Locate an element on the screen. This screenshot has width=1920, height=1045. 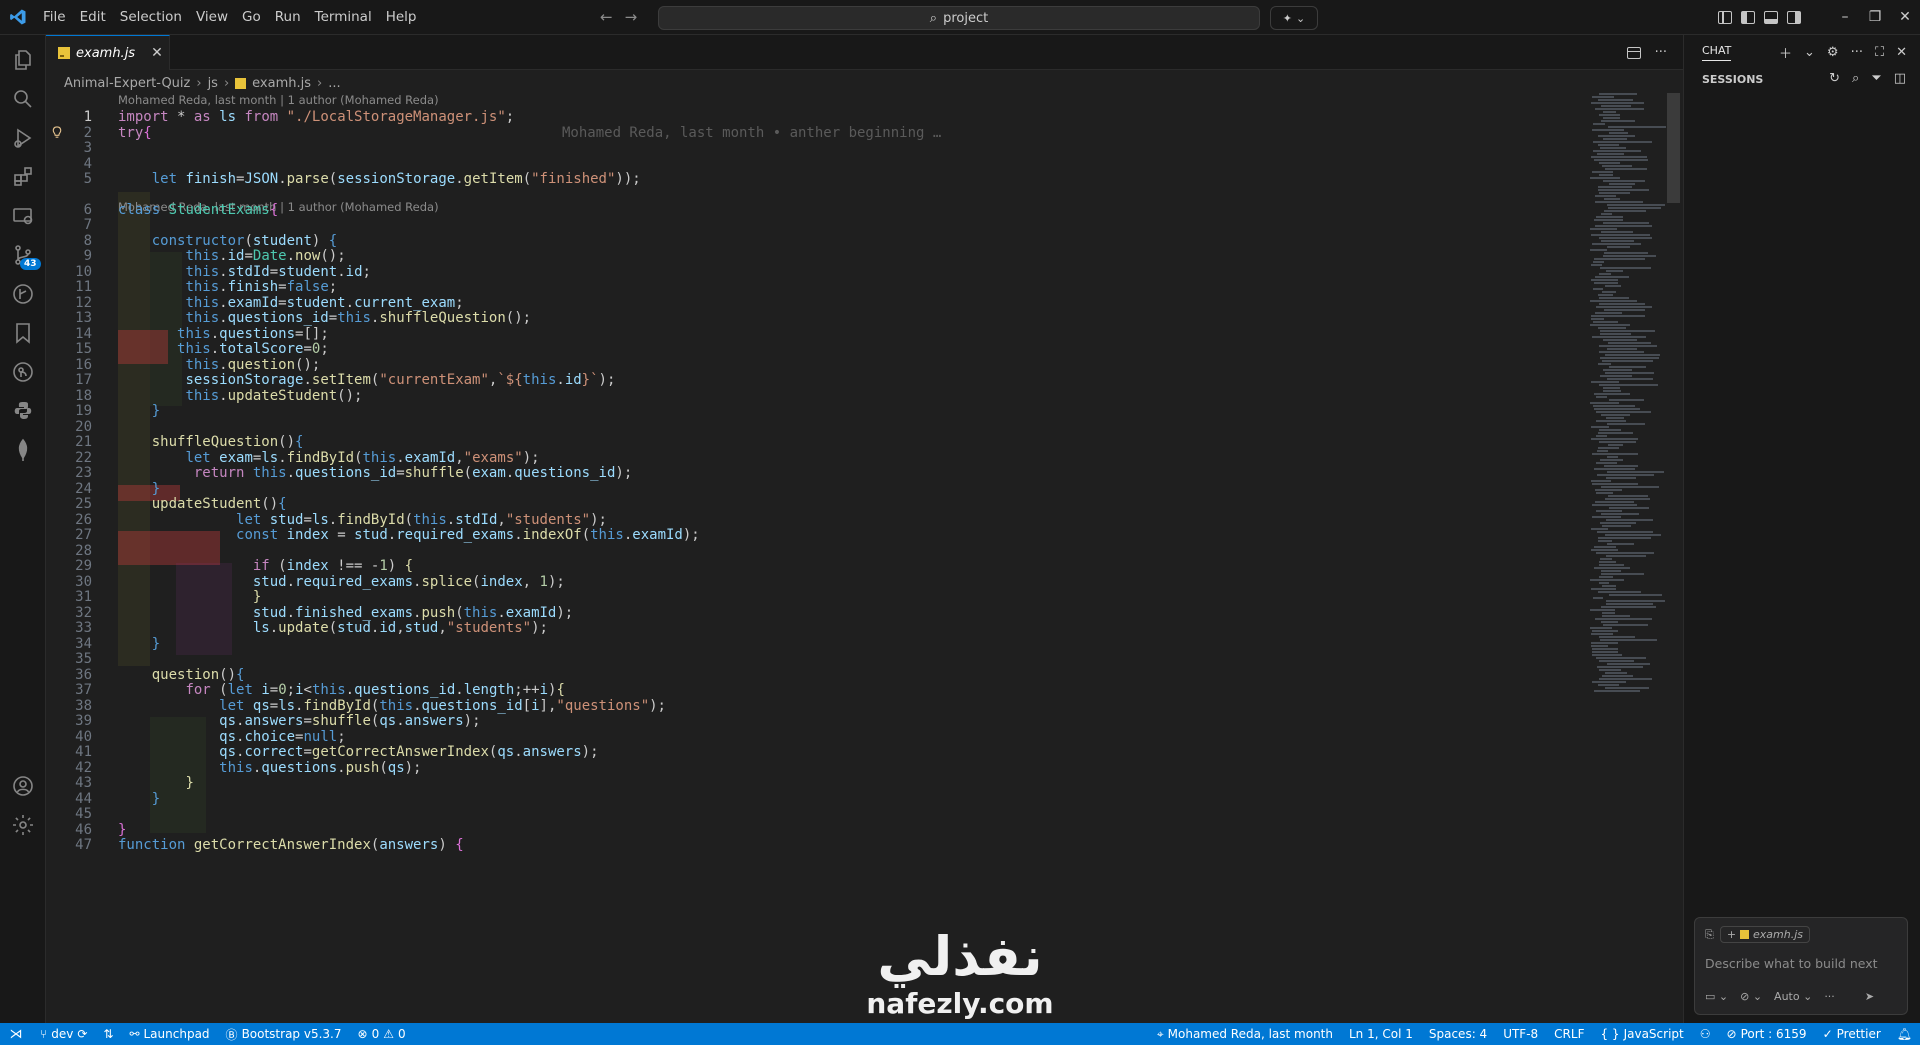
gear-icon: ⚙ is located at coordinates (1833, 52).